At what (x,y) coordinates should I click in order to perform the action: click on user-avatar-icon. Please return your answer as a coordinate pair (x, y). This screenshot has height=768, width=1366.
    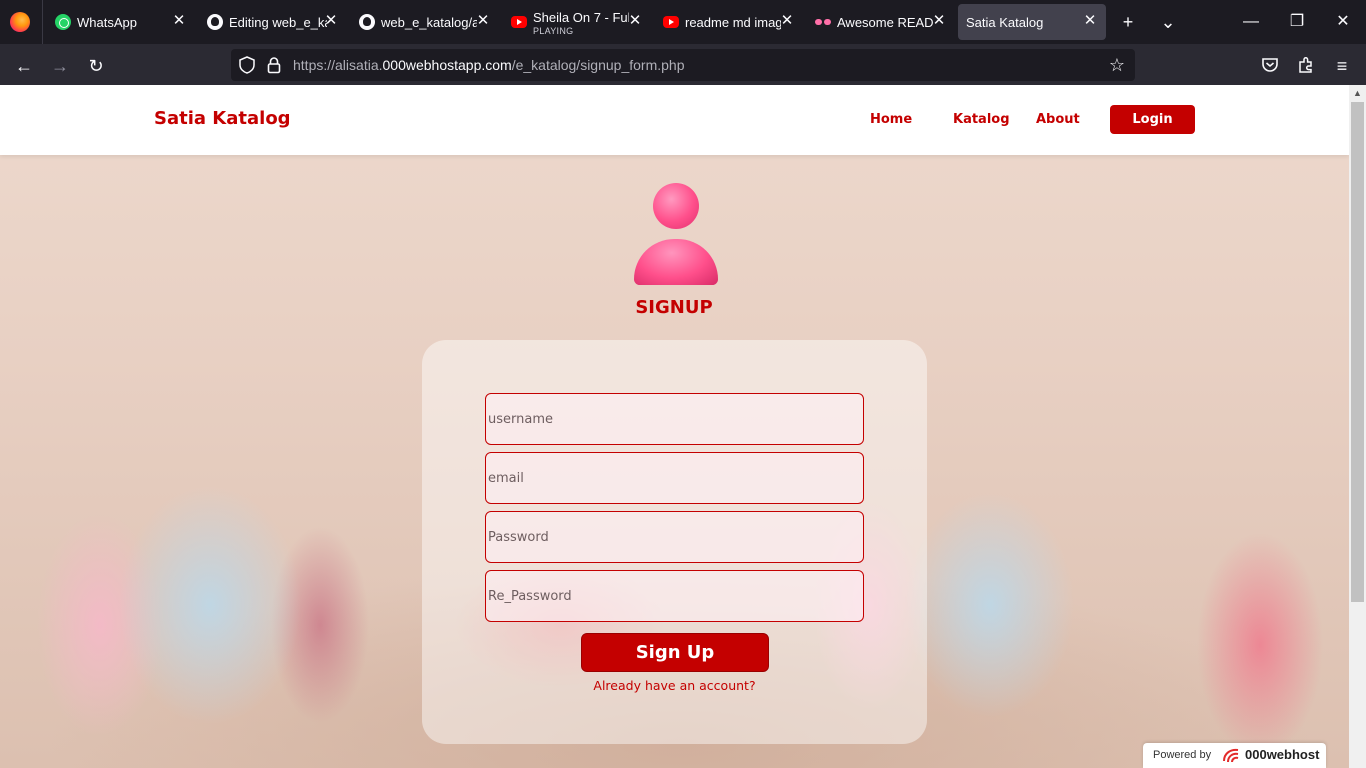
    Looking at the image, I should click on (675, 235).